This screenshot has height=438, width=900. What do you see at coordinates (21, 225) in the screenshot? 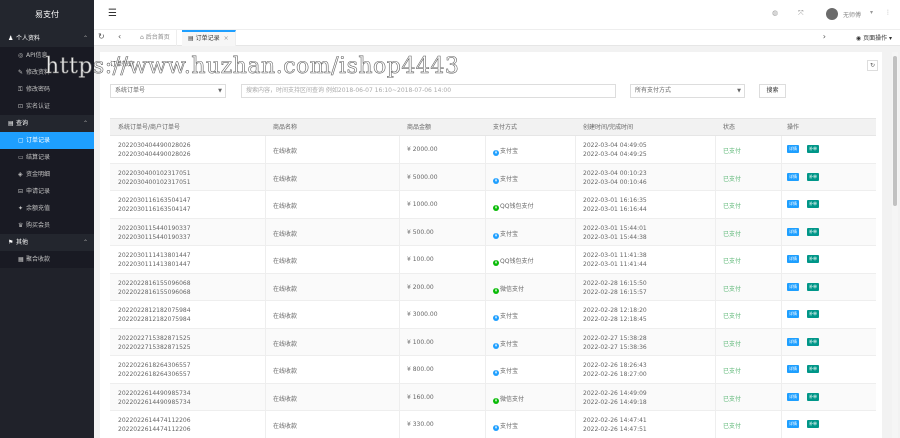
I see `vip-icon: ♛` at bounding box center [21, 225].